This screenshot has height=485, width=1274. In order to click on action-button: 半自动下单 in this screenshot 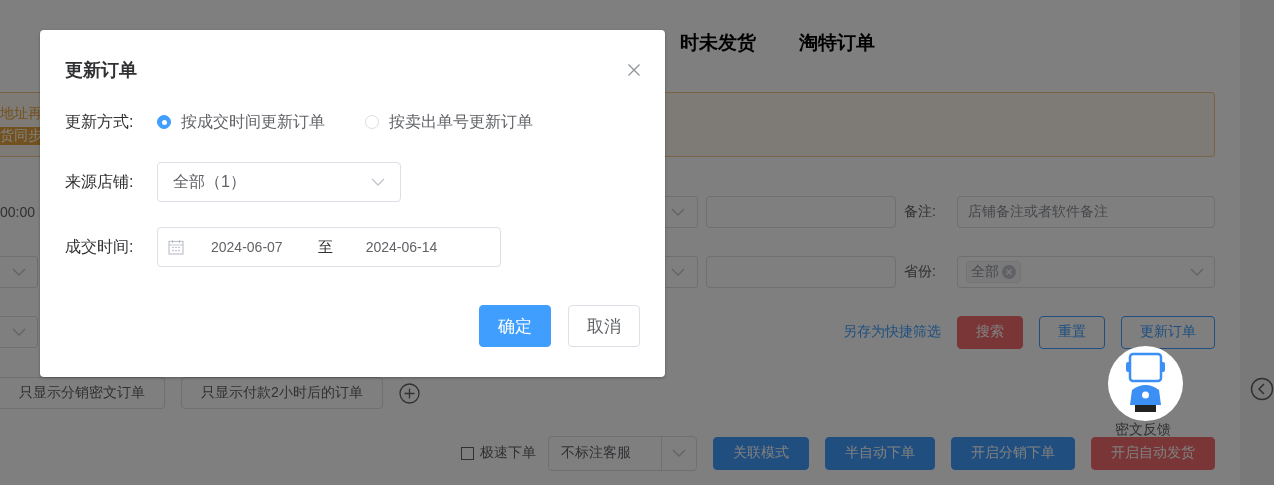, I will do `click(880, 453)`.